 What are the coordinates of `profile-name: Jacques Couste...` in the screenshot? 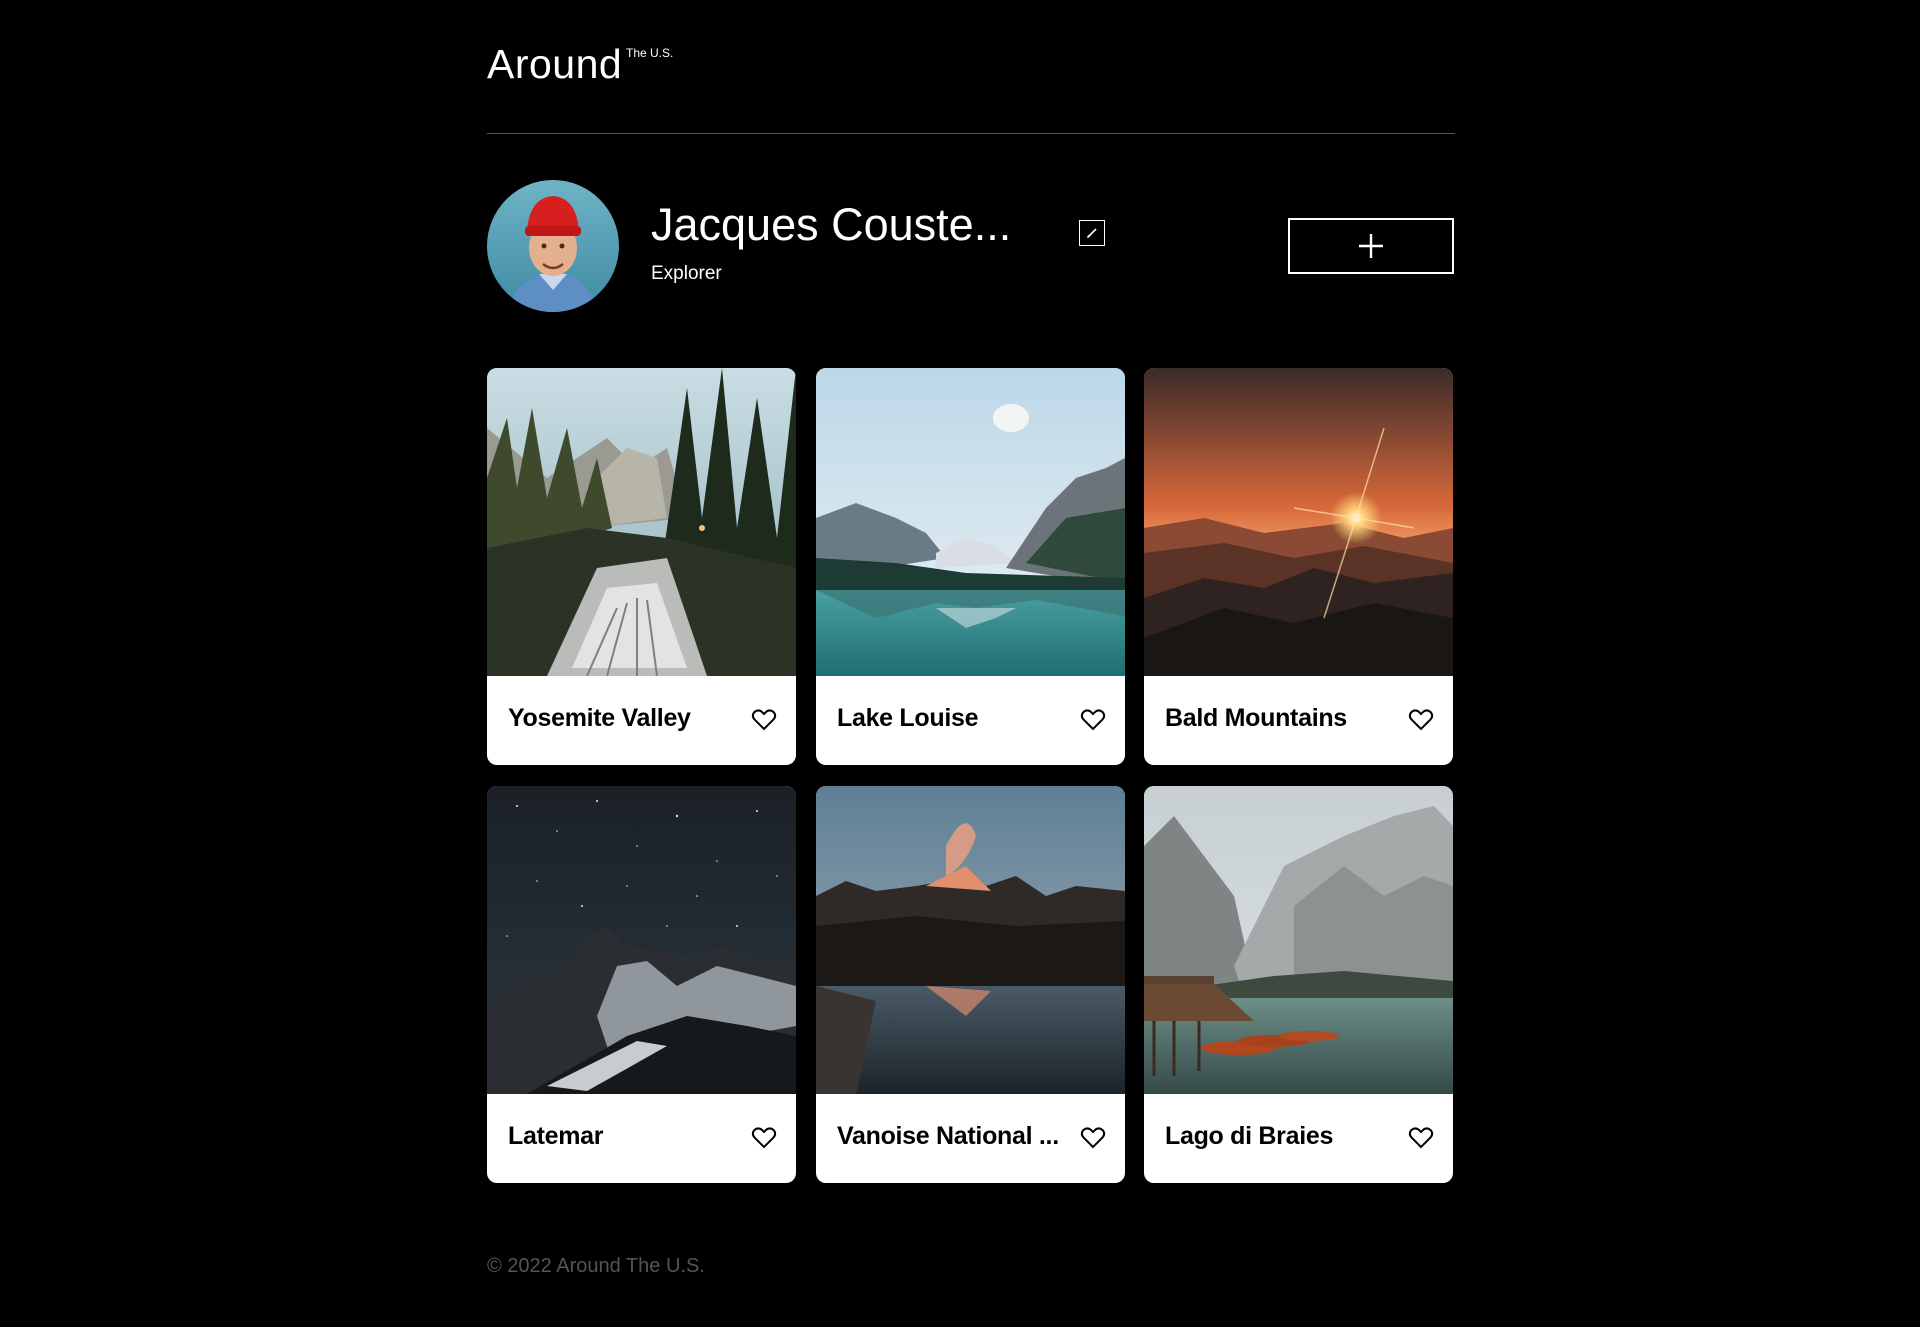 It's located at (831, 224).